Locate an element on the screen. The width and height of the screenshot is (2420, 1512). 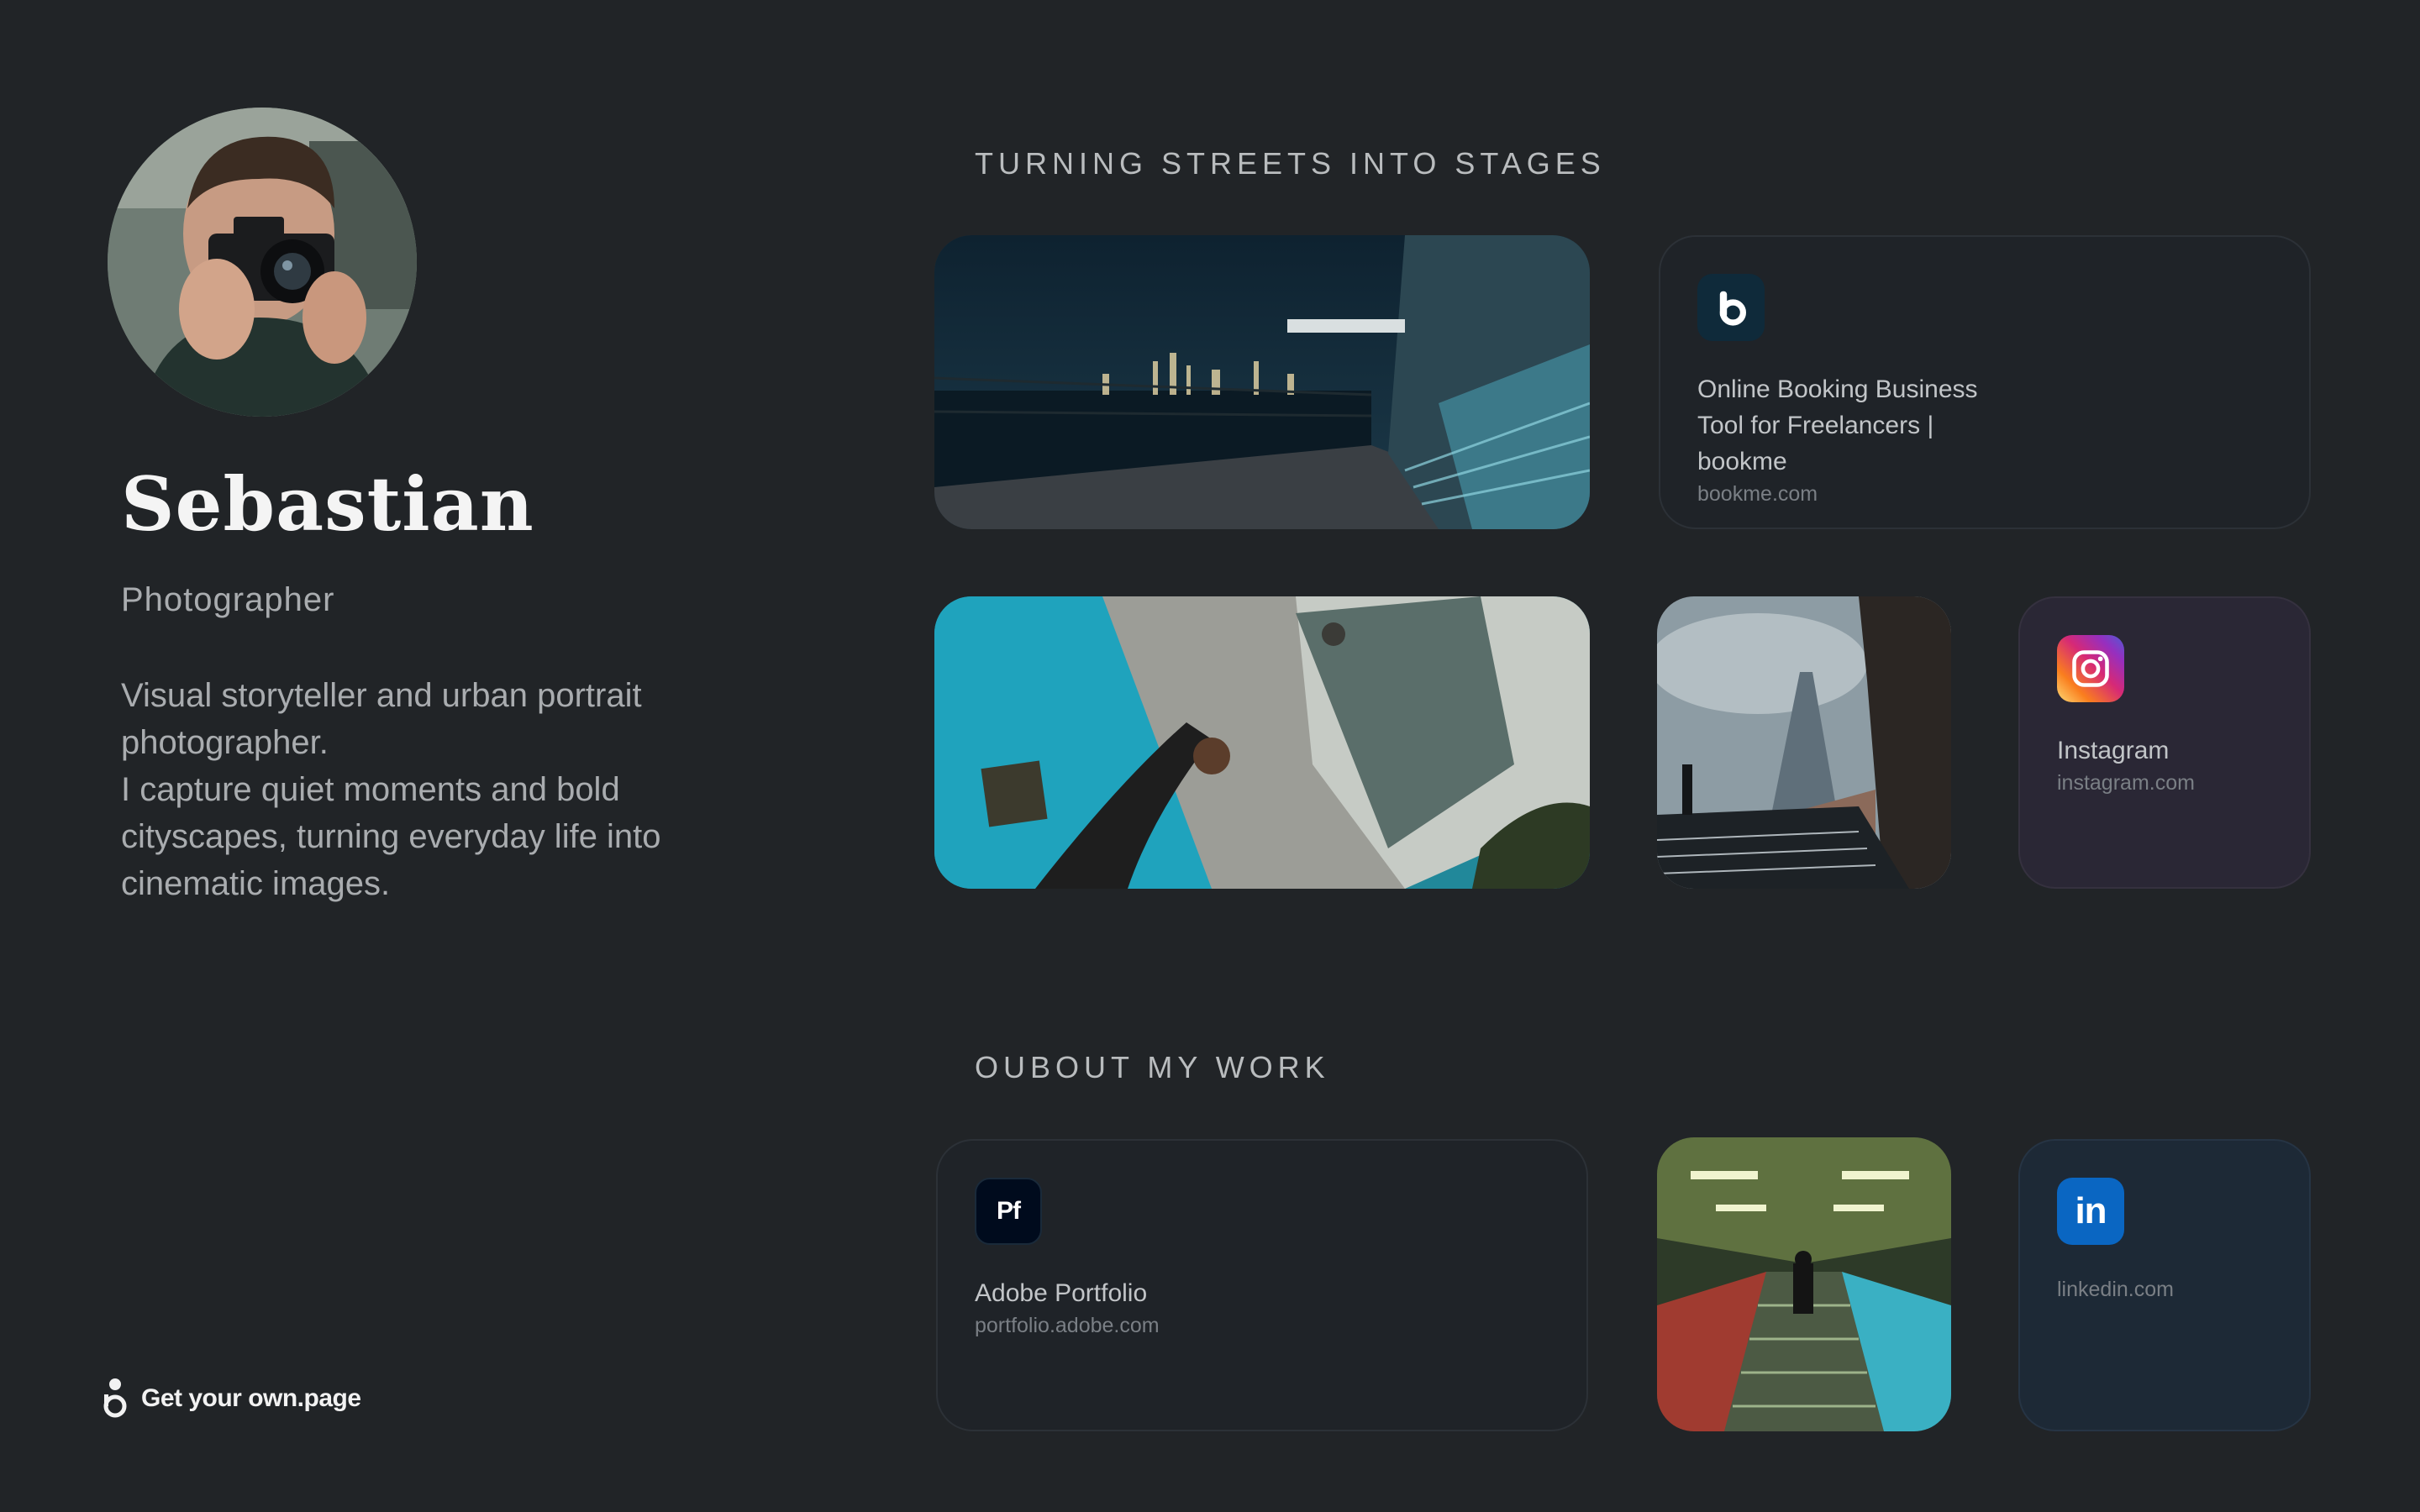
instagram-url: instagram.com is located at coordinates (2126, 783).